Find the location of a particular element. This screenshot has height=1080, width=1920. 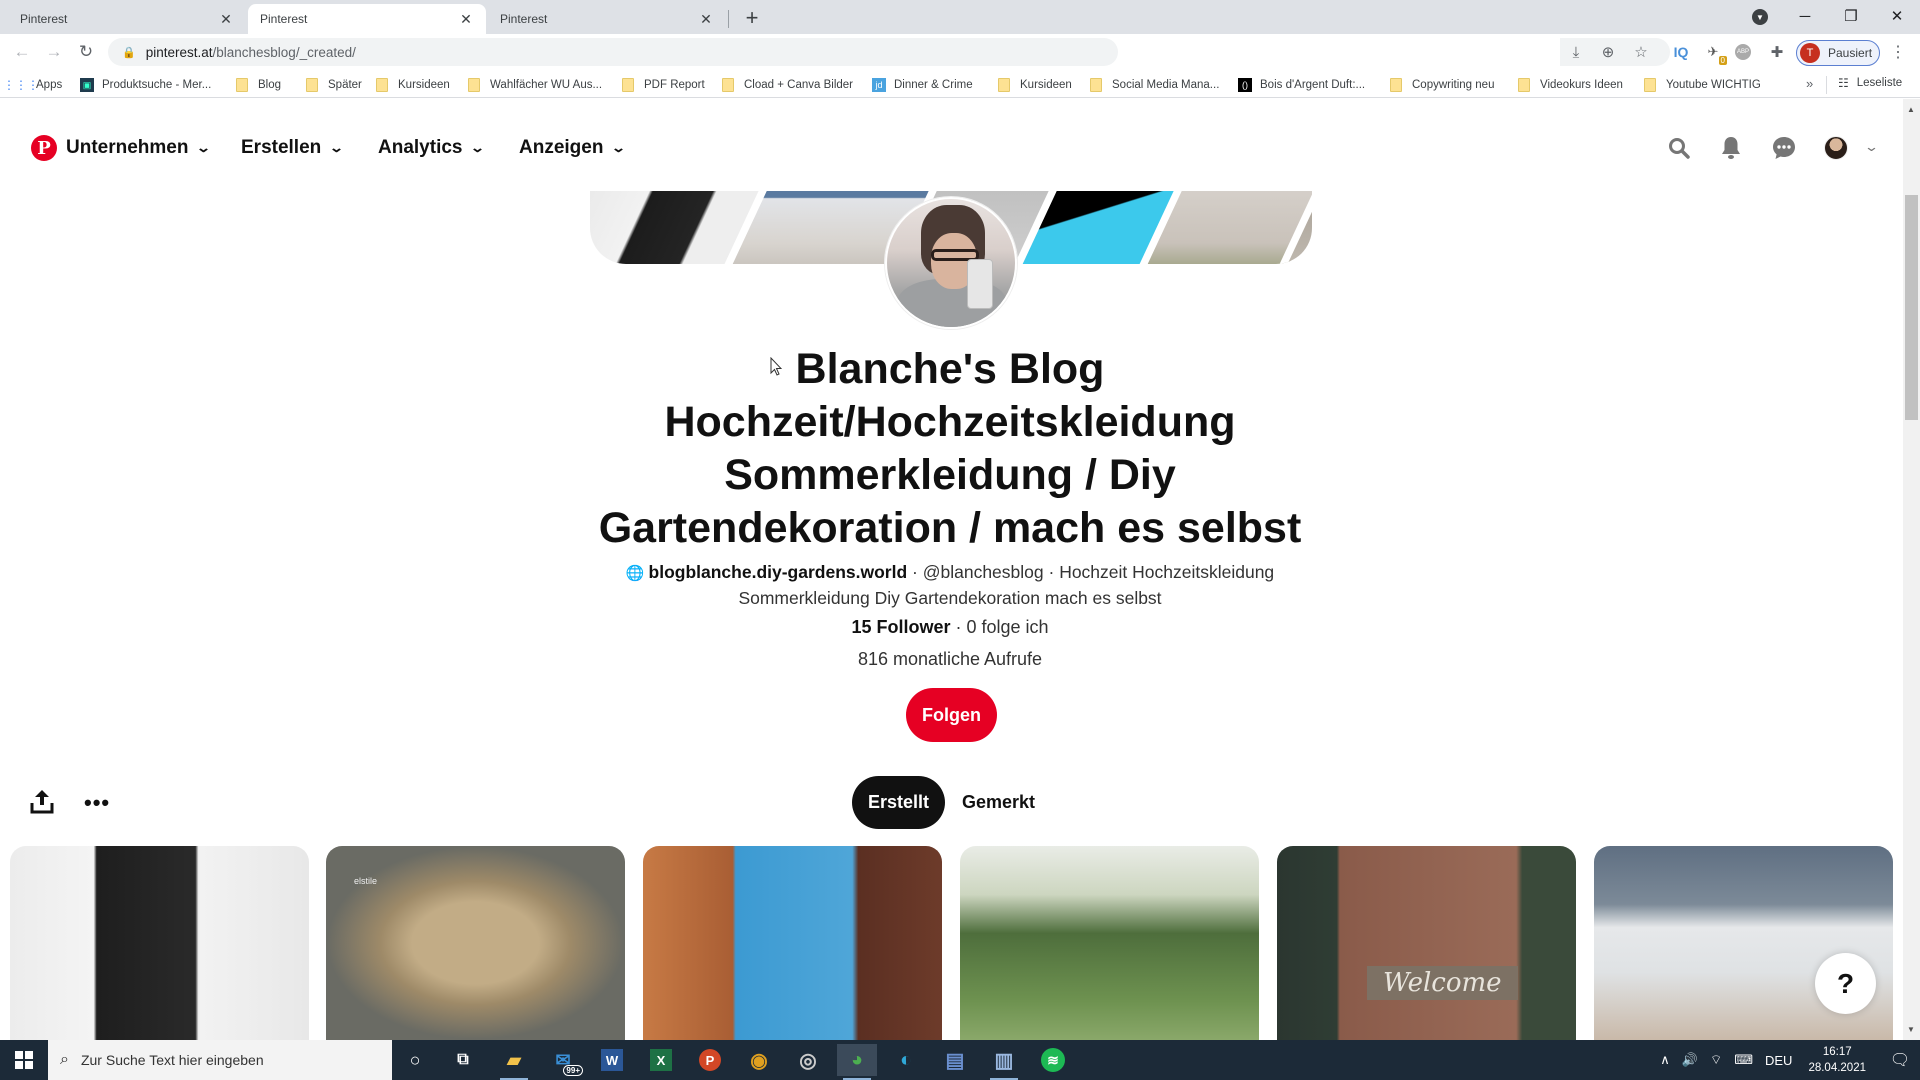

search-icon is located at coordinates (1679, 148).